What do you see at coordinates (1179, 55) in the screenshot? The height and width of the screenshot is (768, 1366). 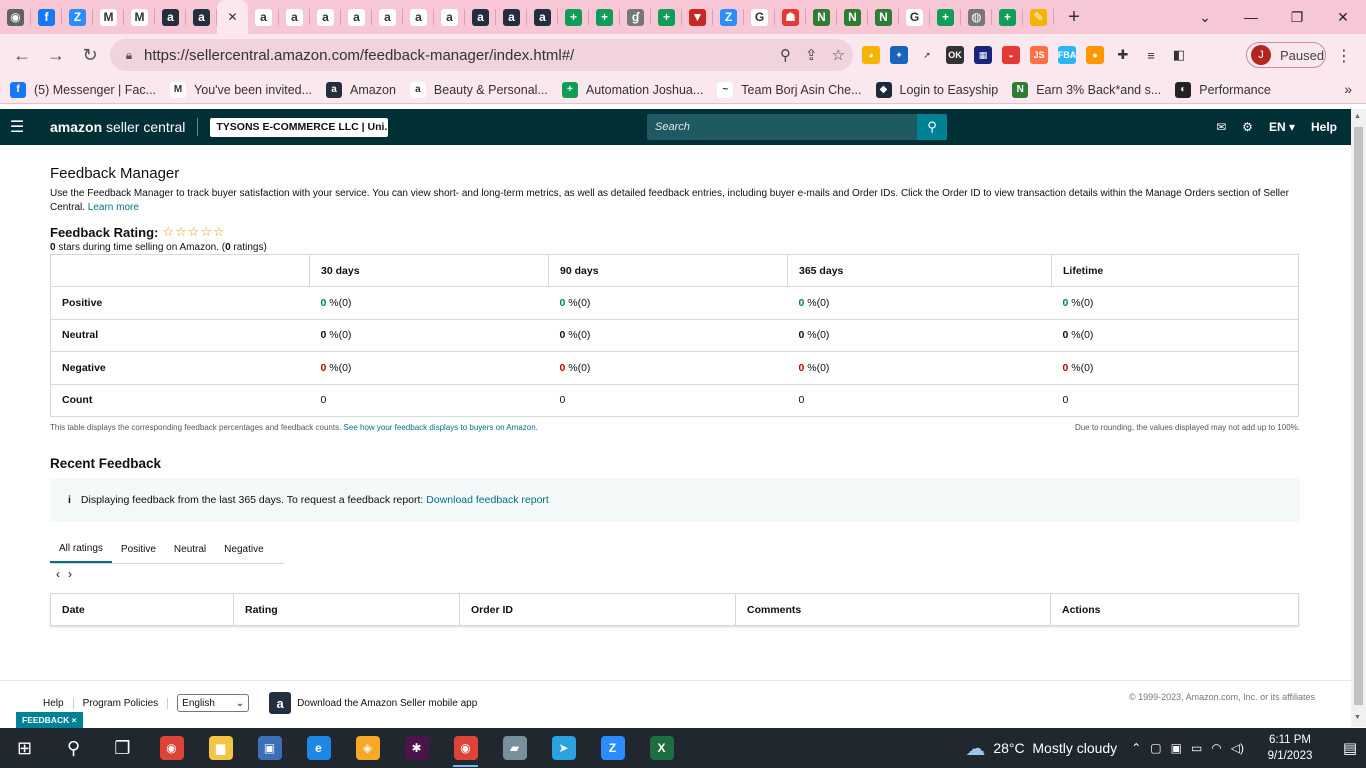 I see `side-panel-icon: ◧` at bounding box center [1179, 55].